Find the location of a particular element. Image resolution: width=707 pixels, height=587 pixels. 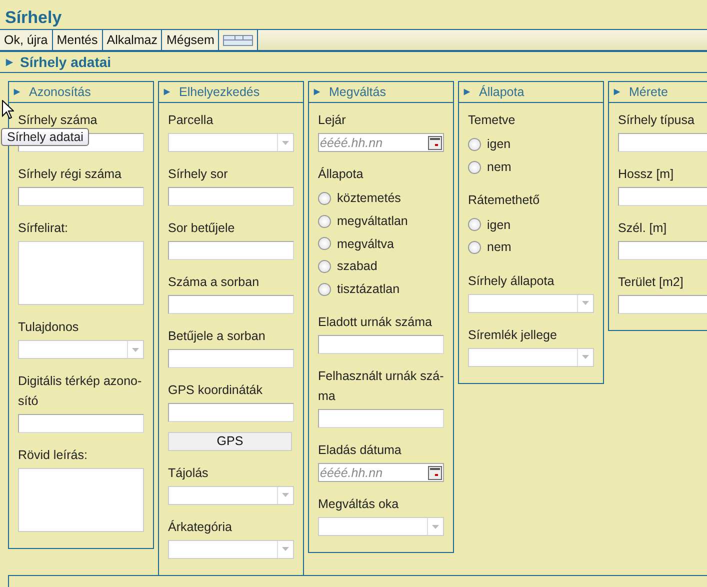

field-label: Eladott urnák száma is located at coordinates (375, 323).